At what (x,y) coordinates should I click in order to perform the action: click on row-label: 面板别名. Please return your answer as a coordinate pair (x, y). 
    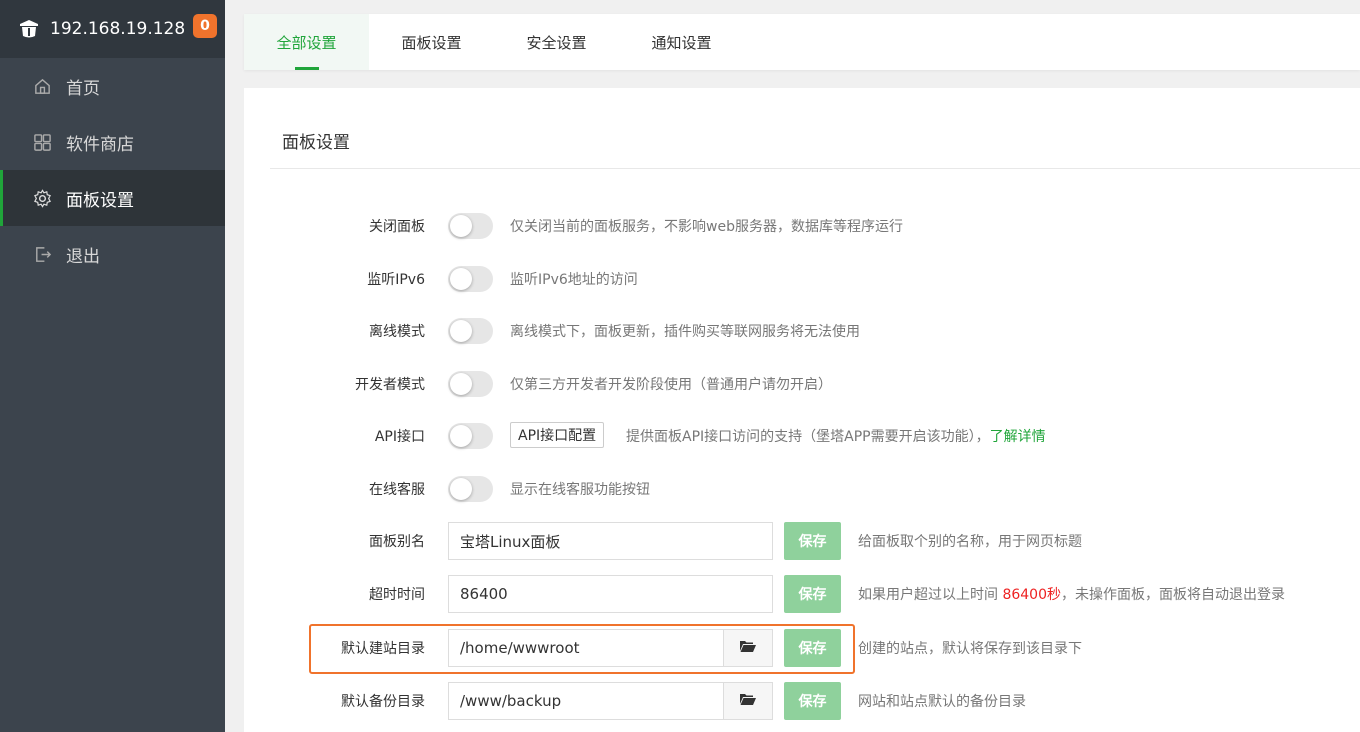
    Looking at the image, I should click on (397, 542).